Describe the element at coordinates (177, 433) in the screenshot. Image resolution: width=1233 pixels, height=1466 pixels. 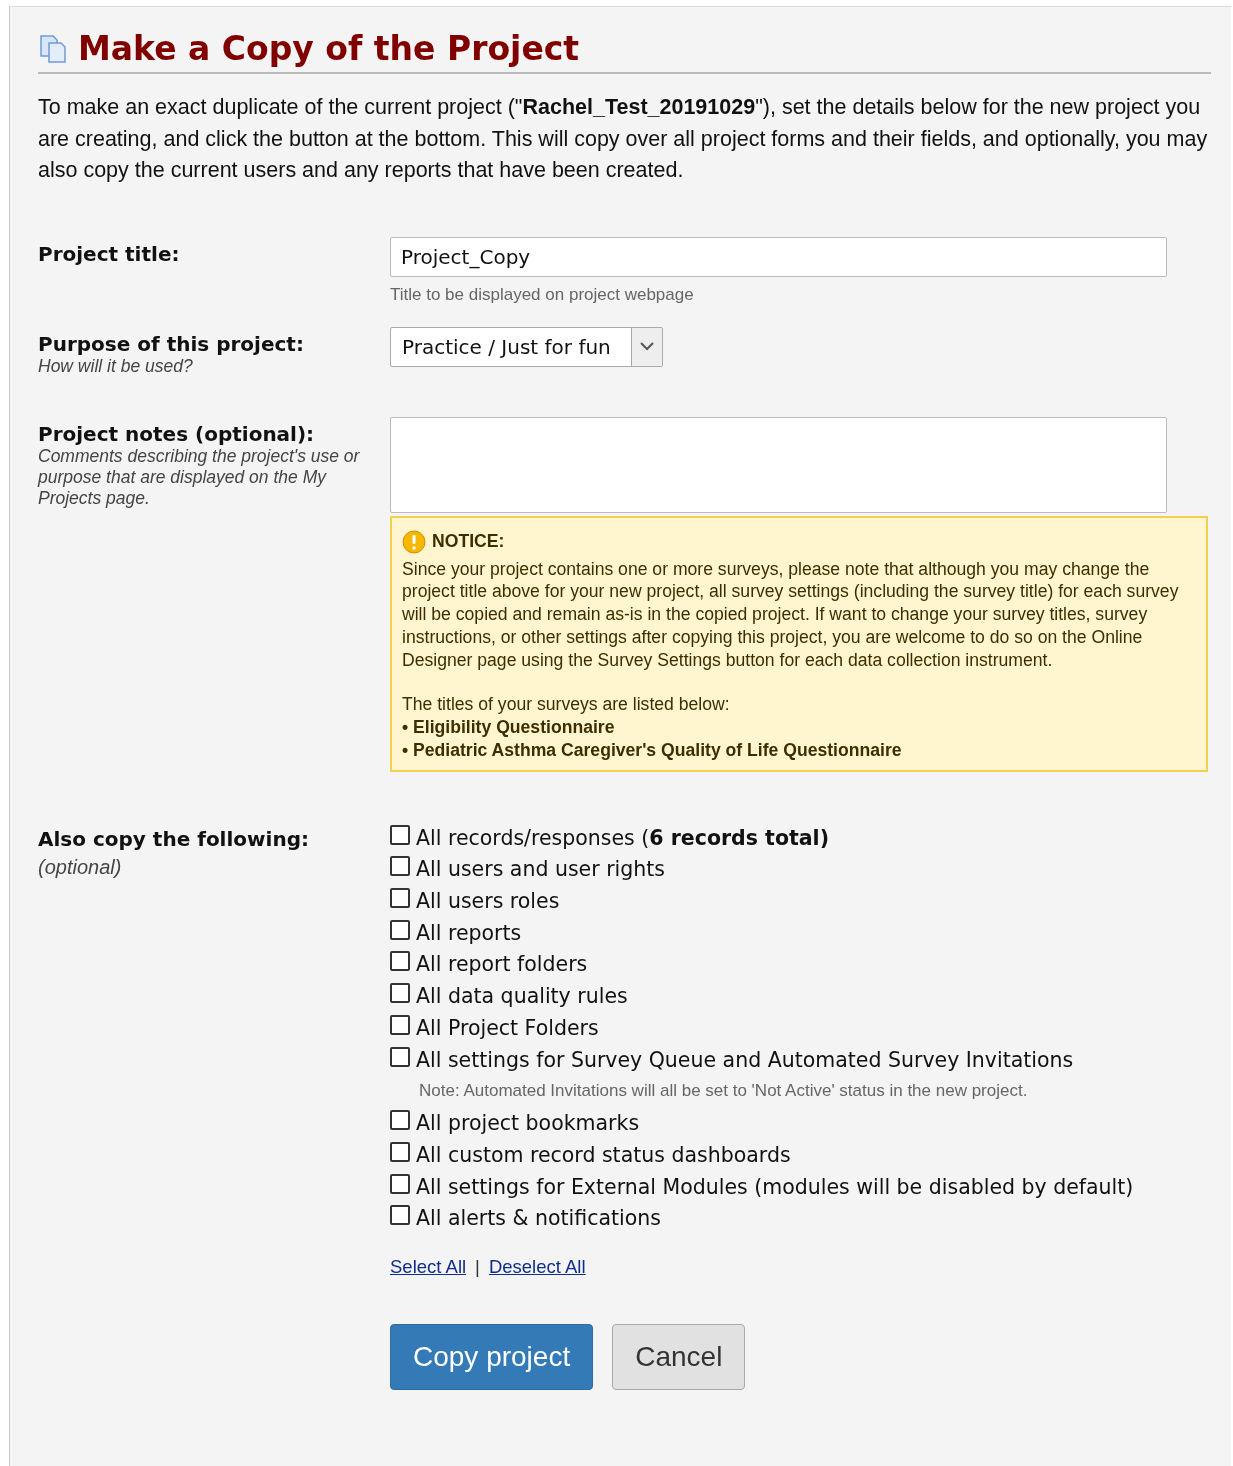
I see `field-label: Project notes (optional):` at that location.